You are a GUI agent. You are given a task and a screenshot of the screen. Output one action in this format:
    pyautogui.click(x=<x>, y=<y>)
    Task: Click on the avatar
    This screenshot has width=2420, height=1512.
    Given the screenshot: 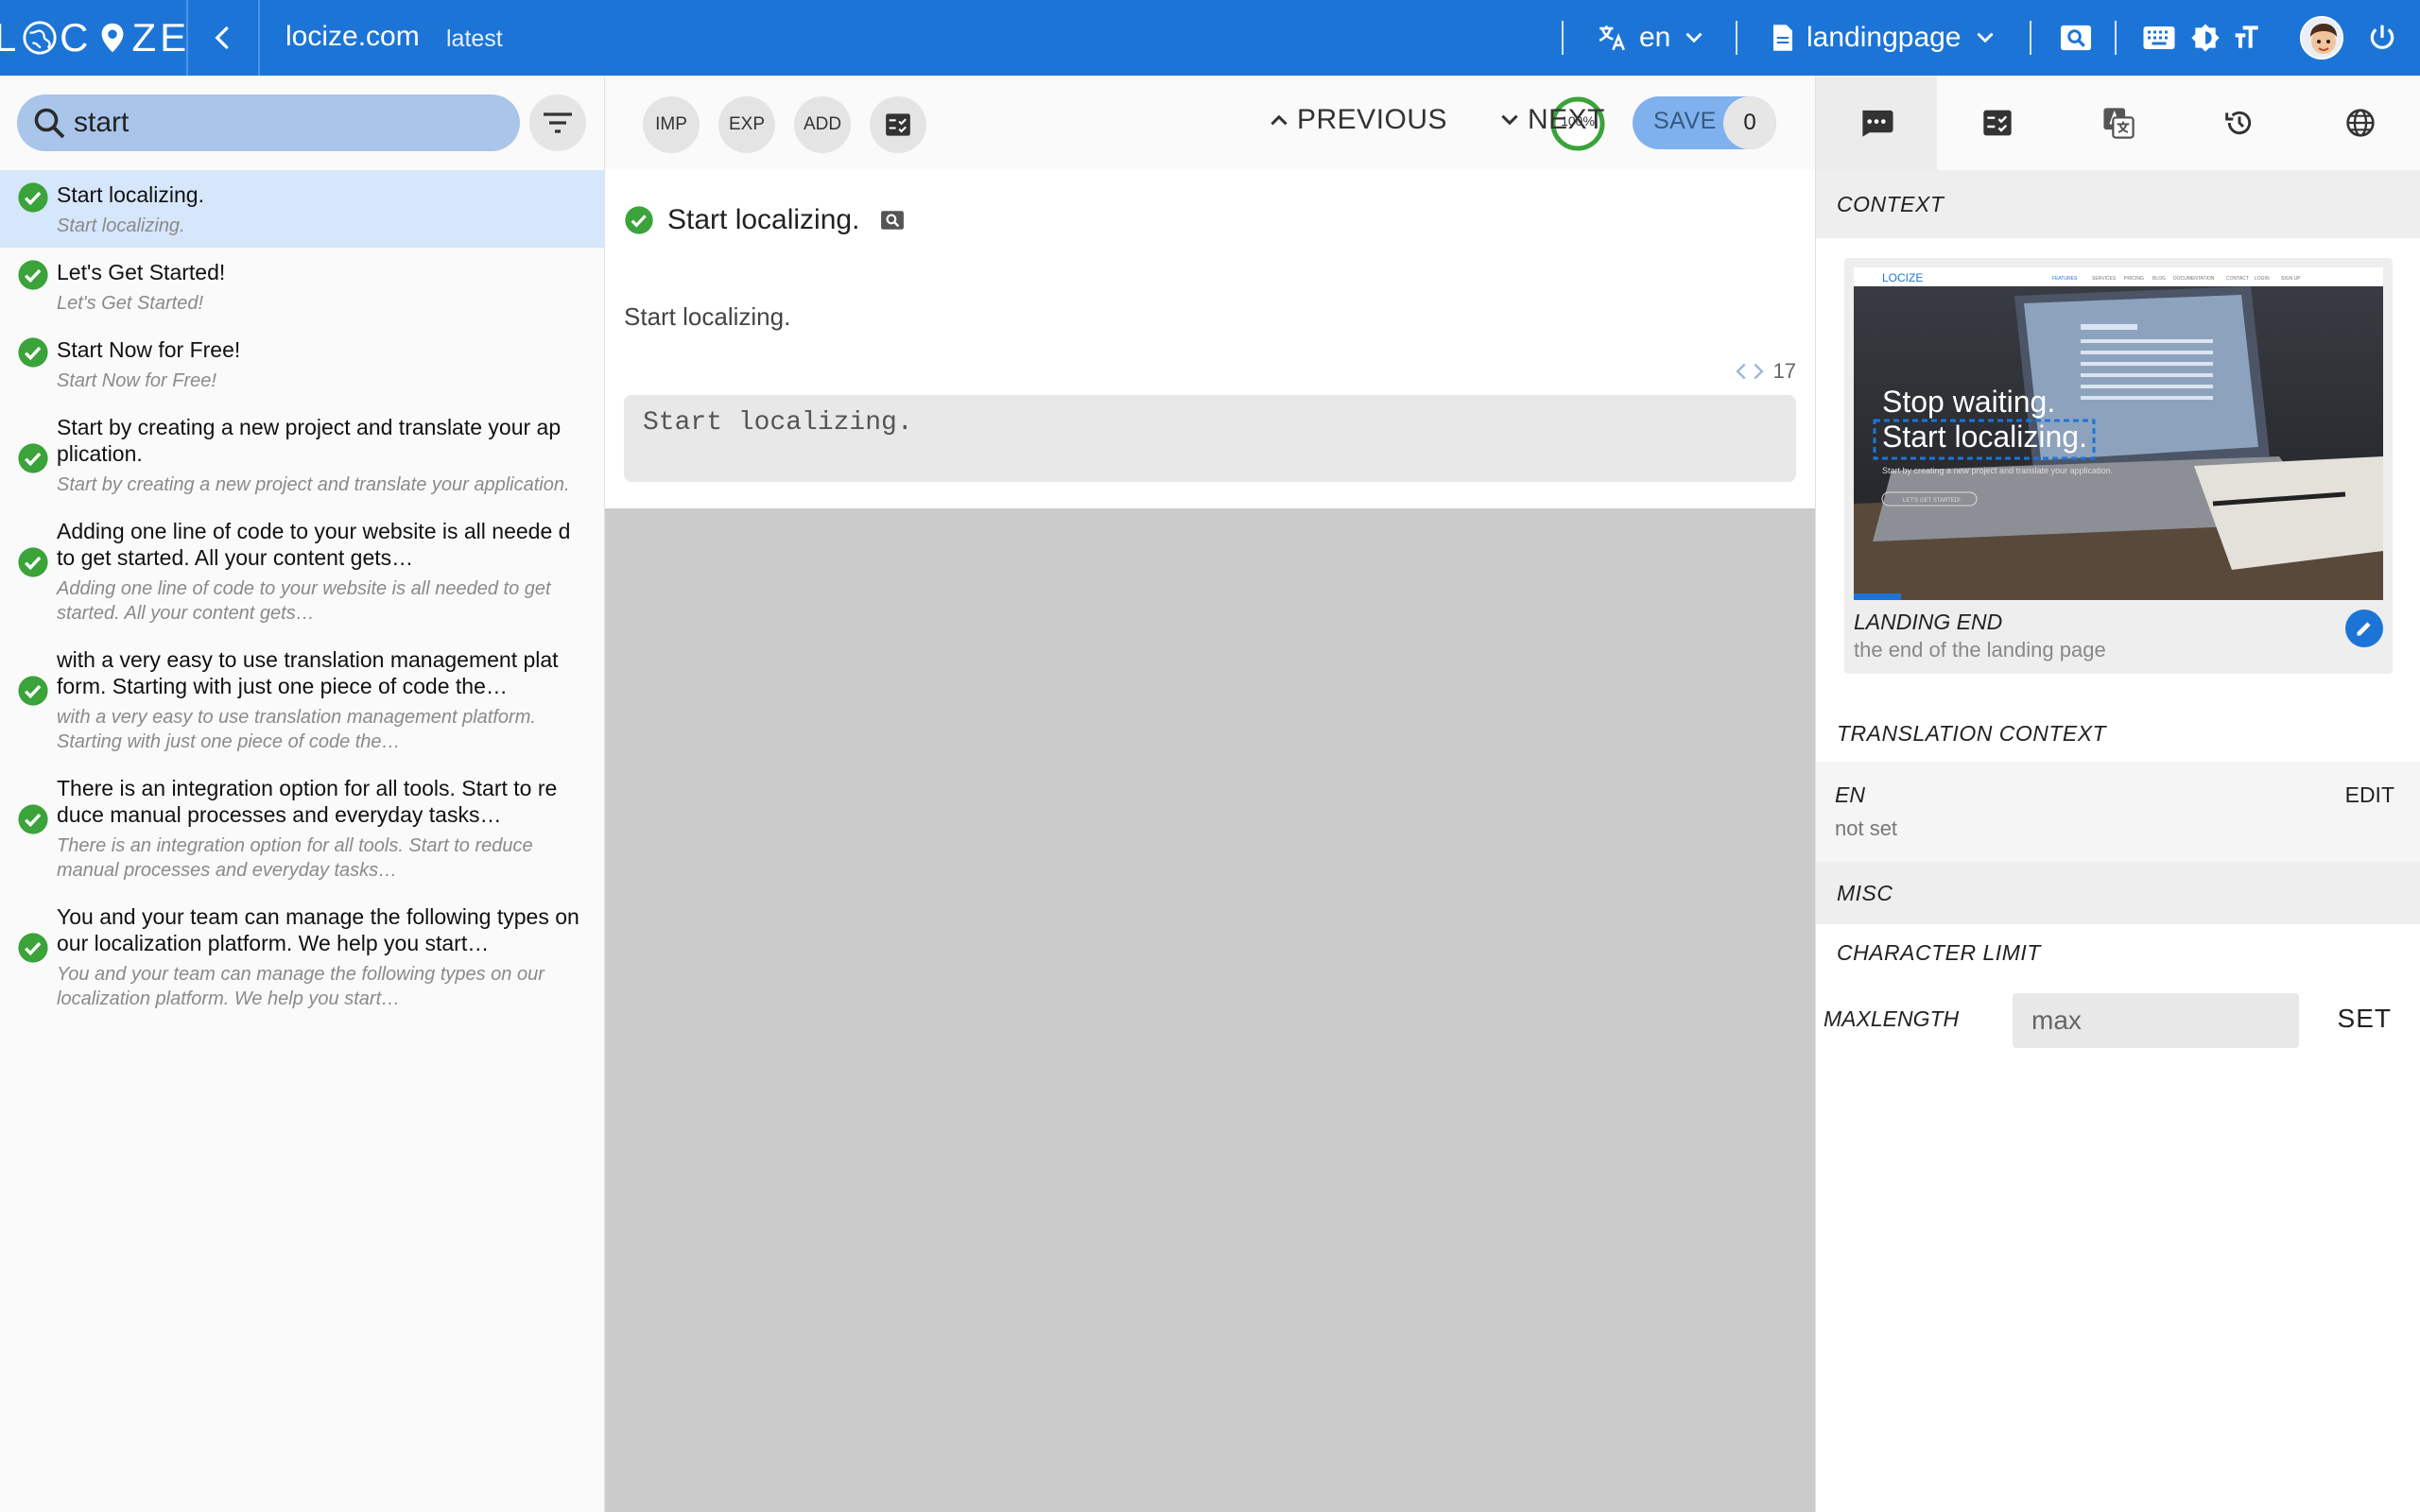 What is the action you would take?
    pyautogui.click(x=2321, y=38)
    